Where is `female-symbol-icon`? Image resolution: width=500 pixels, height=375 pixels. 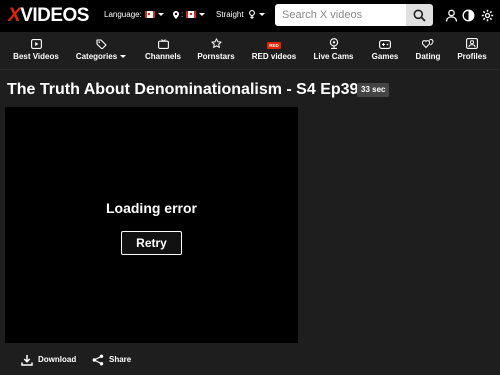 female-symbol-icon is located at coordinates (251, 15).